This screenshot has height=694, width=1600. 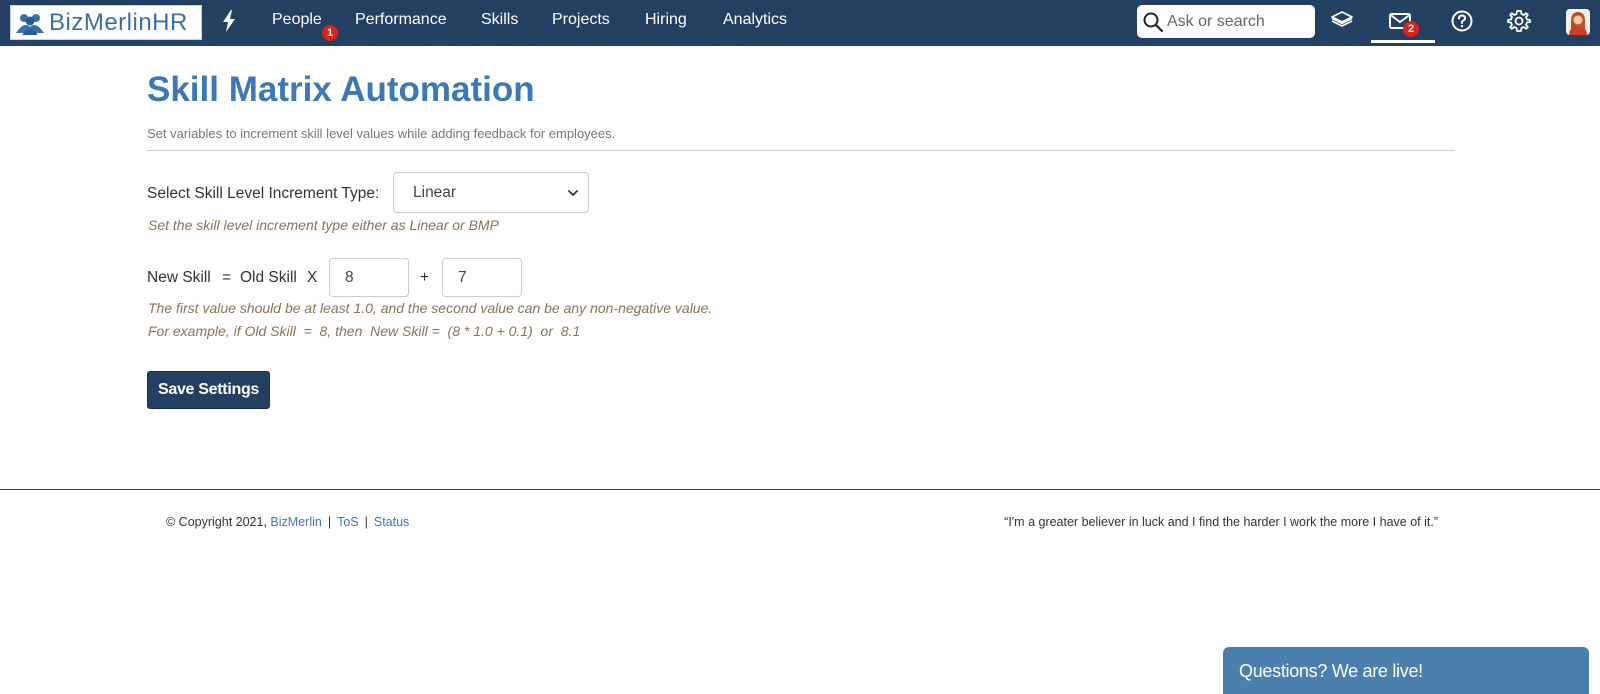 I want to click on formula-equals: =, so click(x=227, y=277).